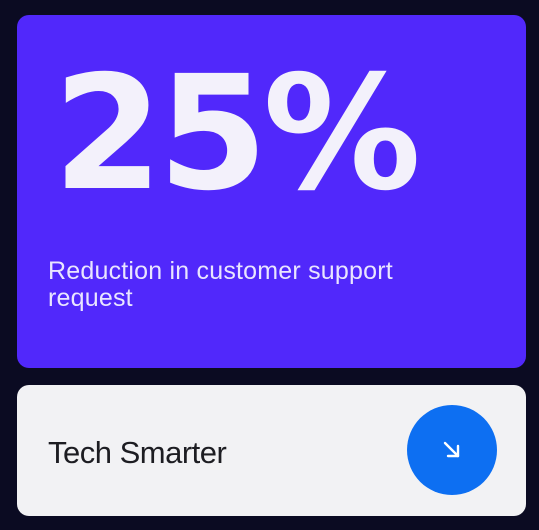 The image size is (539, 530). I want to click on tech-smarter-label: Tech Smarter, so click(137, 452).